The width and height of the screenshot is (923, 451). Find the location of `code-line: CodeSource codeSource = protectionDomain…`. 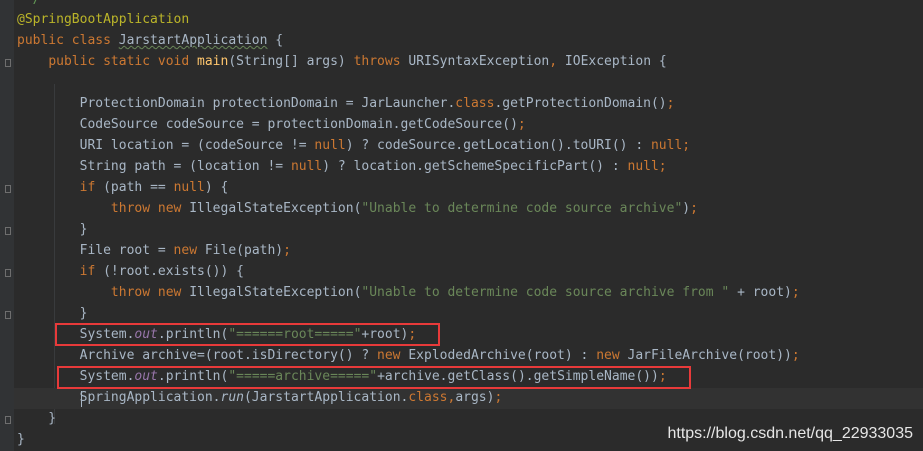

code-line: CodeSource codeSource = protectionDomain… is located at coordinates (271, 124).